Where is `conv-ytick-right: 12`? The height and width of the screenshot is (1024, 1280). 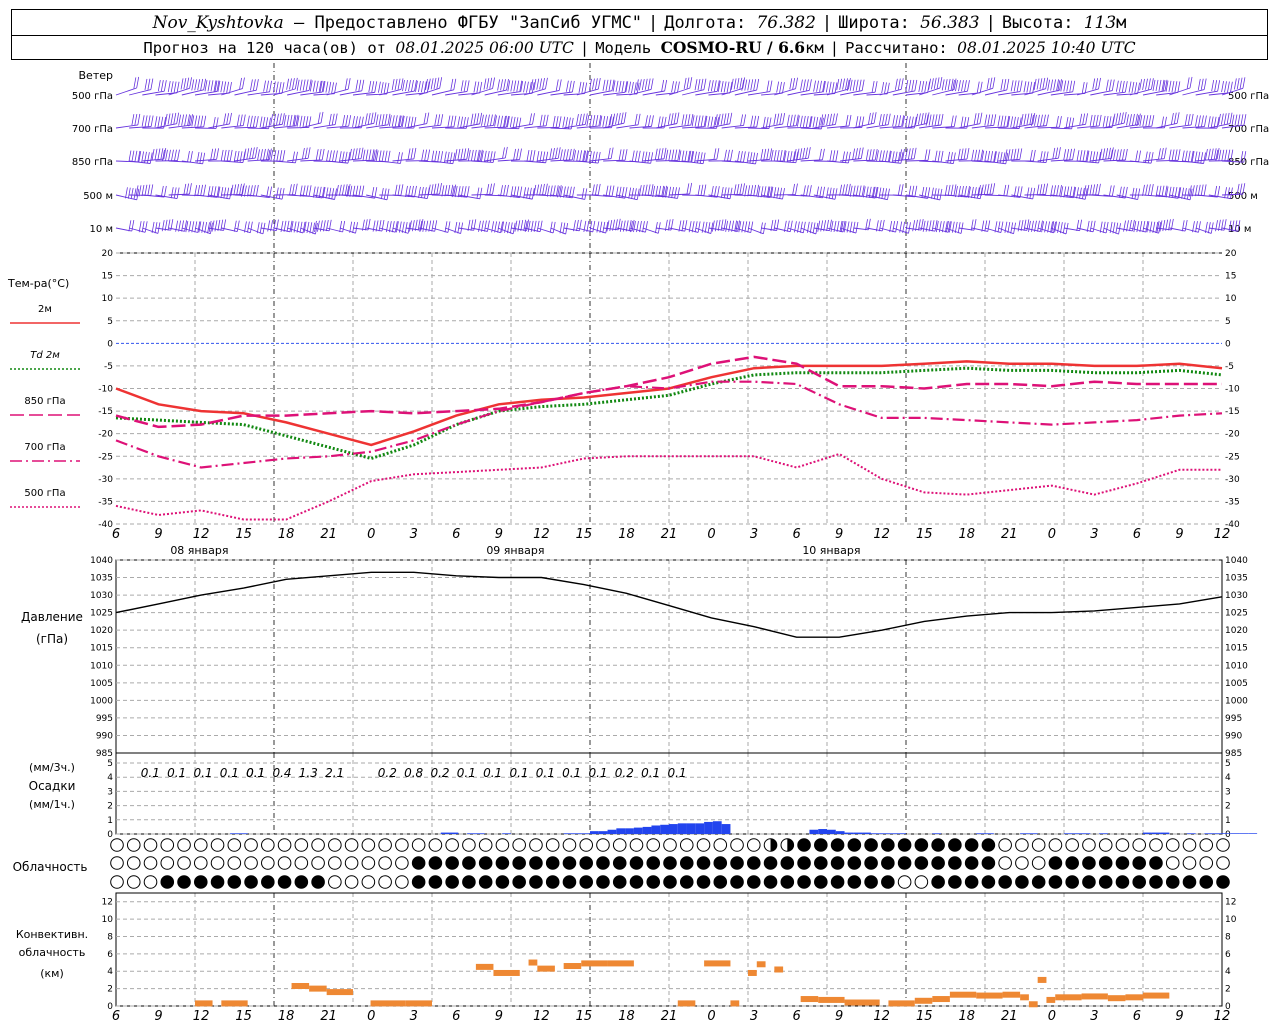 conv-ytick-right: 12 is located at coordinates (1230, 903).